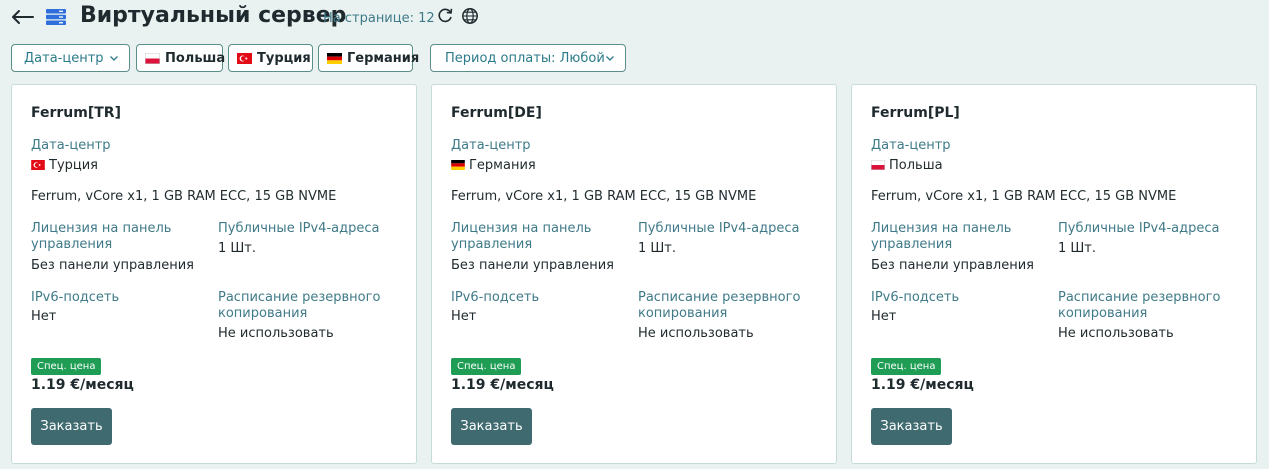 The height and width of the screenshot is (469, 1269). I want to click on datacenter-value: Германия, so click(502, 165).